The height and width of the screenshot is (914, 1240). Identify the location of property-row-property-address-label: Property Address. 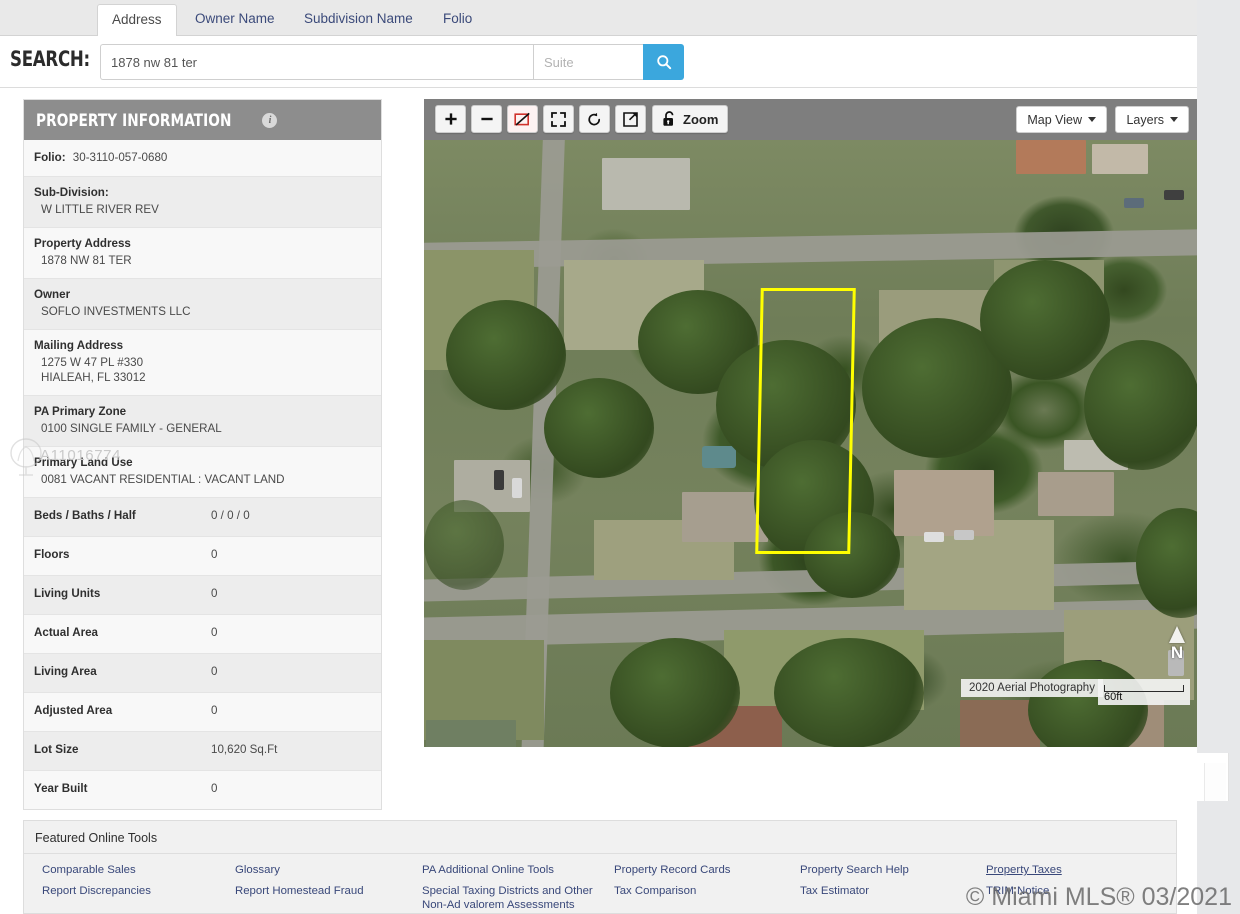
(82, 243).